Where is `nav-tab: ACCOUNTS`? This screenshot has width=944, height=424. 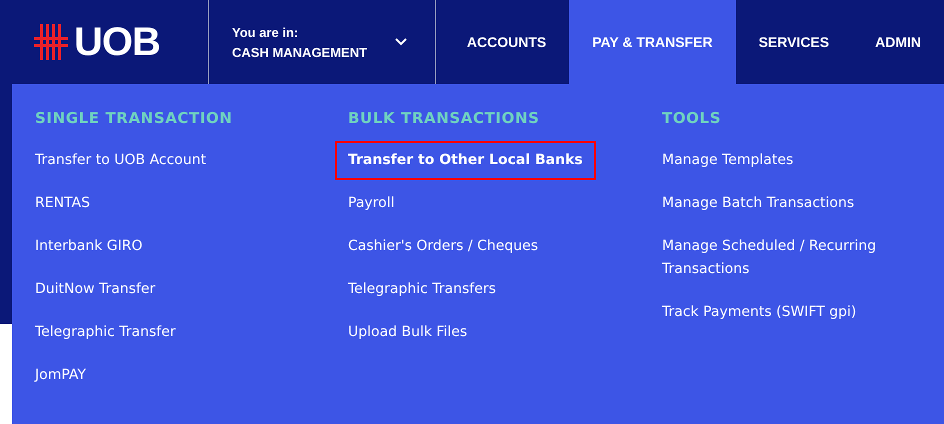
nav-tab: ACCOUNTS is located at coordinates (507, 42).